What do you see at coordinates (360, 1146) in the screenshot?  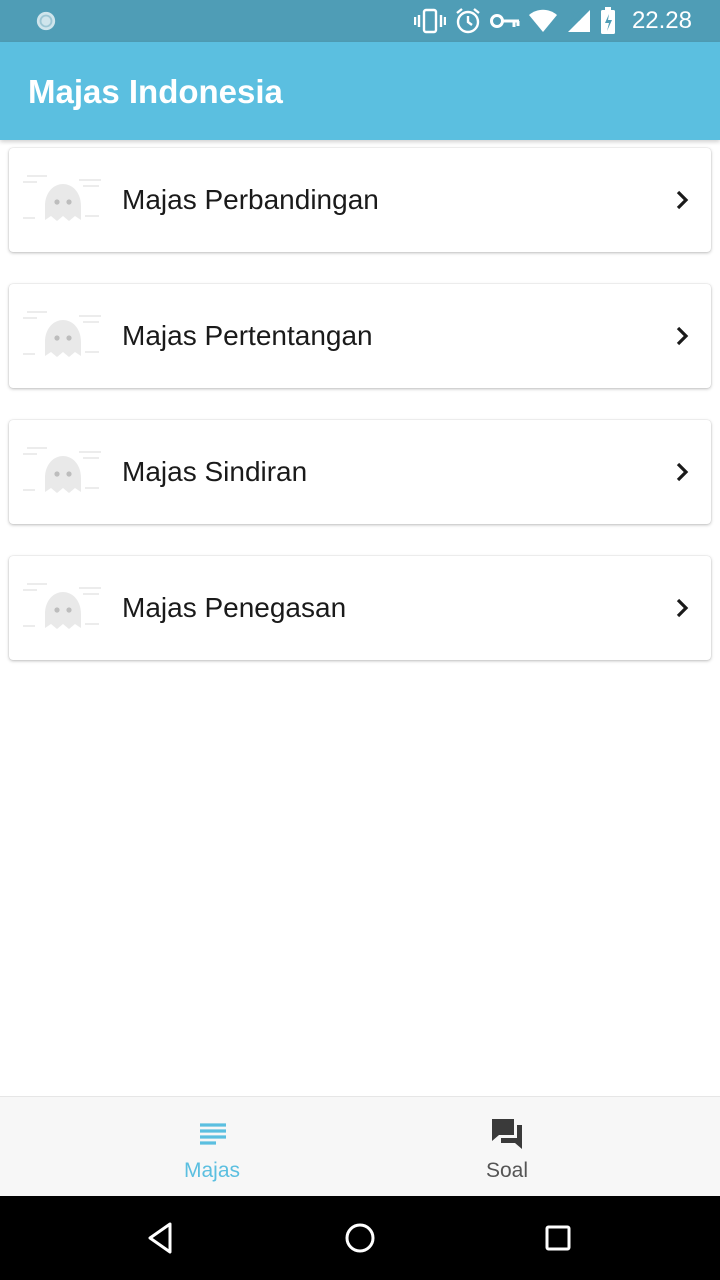 I see `bottom-navigation: Majas Soal` at bounding box center [360, 1146].